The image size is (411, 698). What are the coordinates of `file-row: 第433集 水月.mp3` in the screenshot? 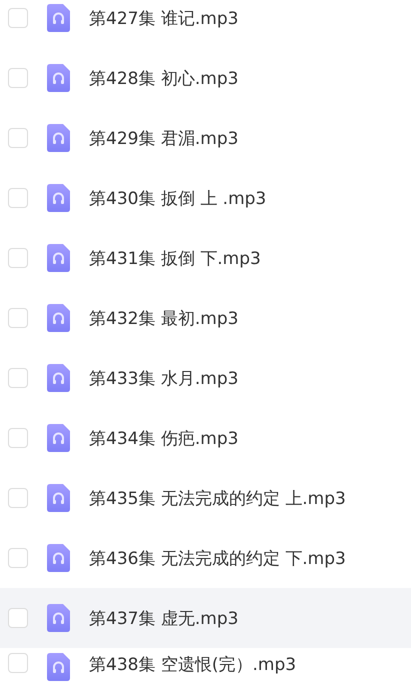 It's located at (205, 378).